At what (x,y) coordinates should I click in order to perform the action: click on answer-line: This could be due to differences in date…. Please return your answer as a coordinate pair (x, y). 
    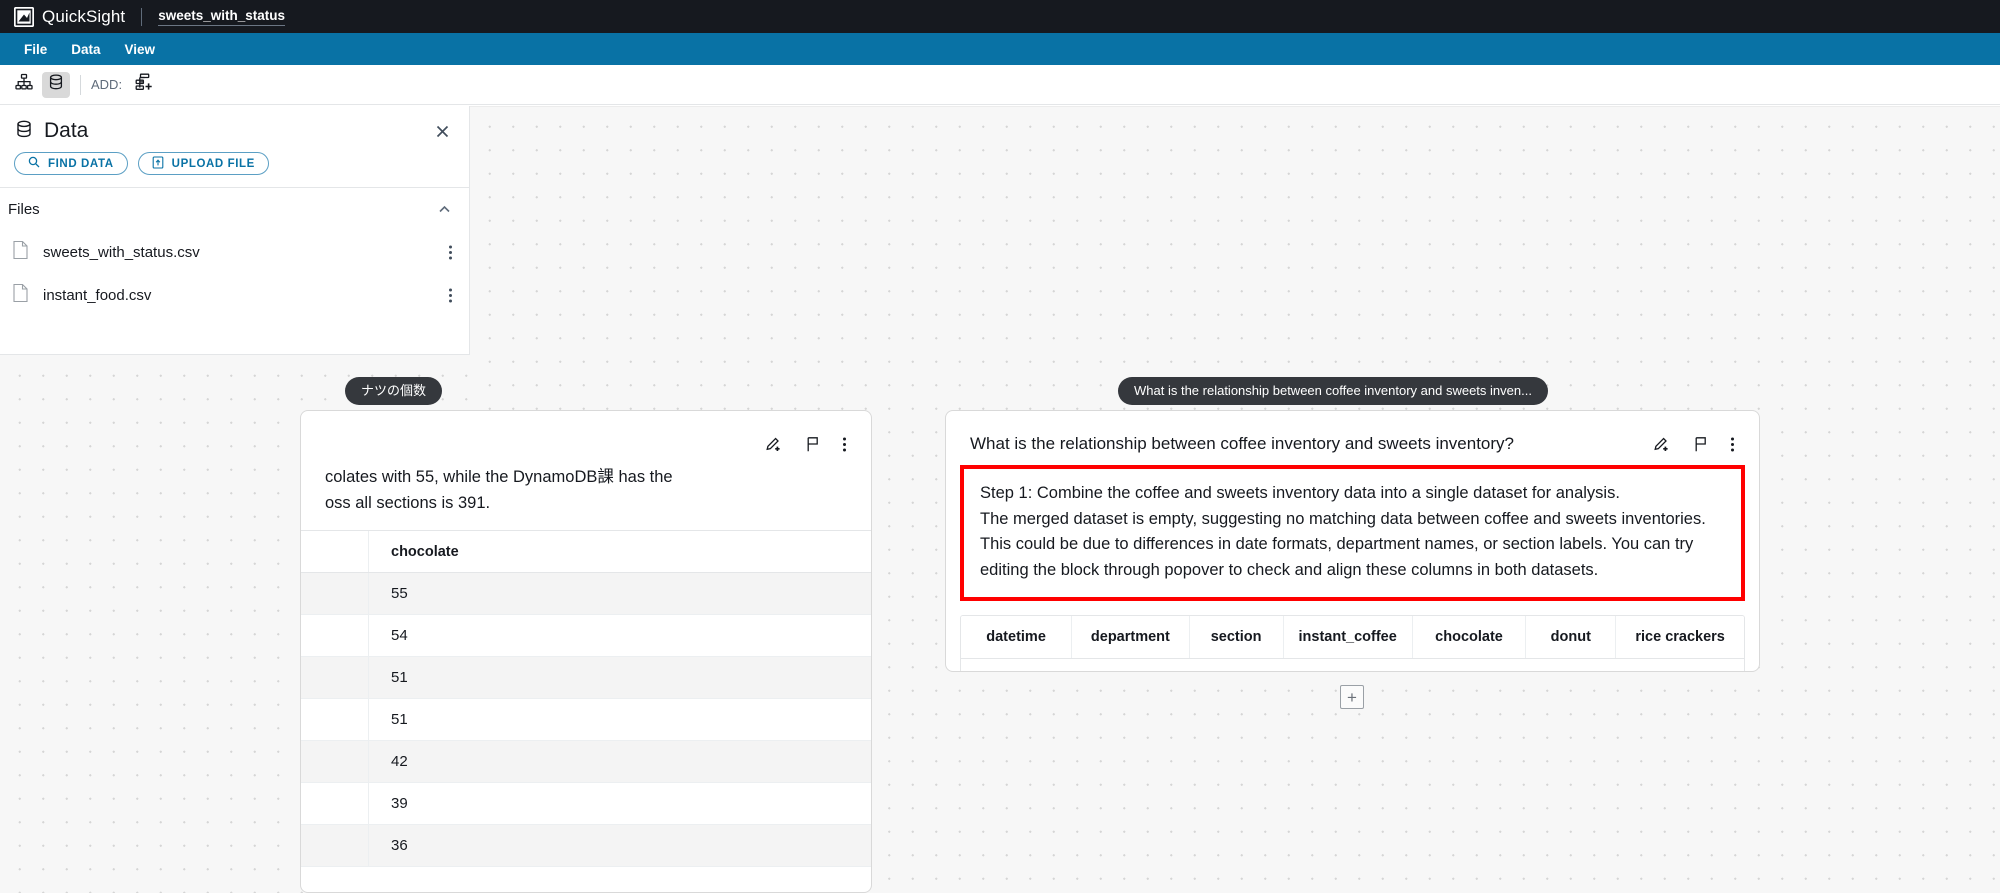
    Looking at the image, I should click on (1337, 544).